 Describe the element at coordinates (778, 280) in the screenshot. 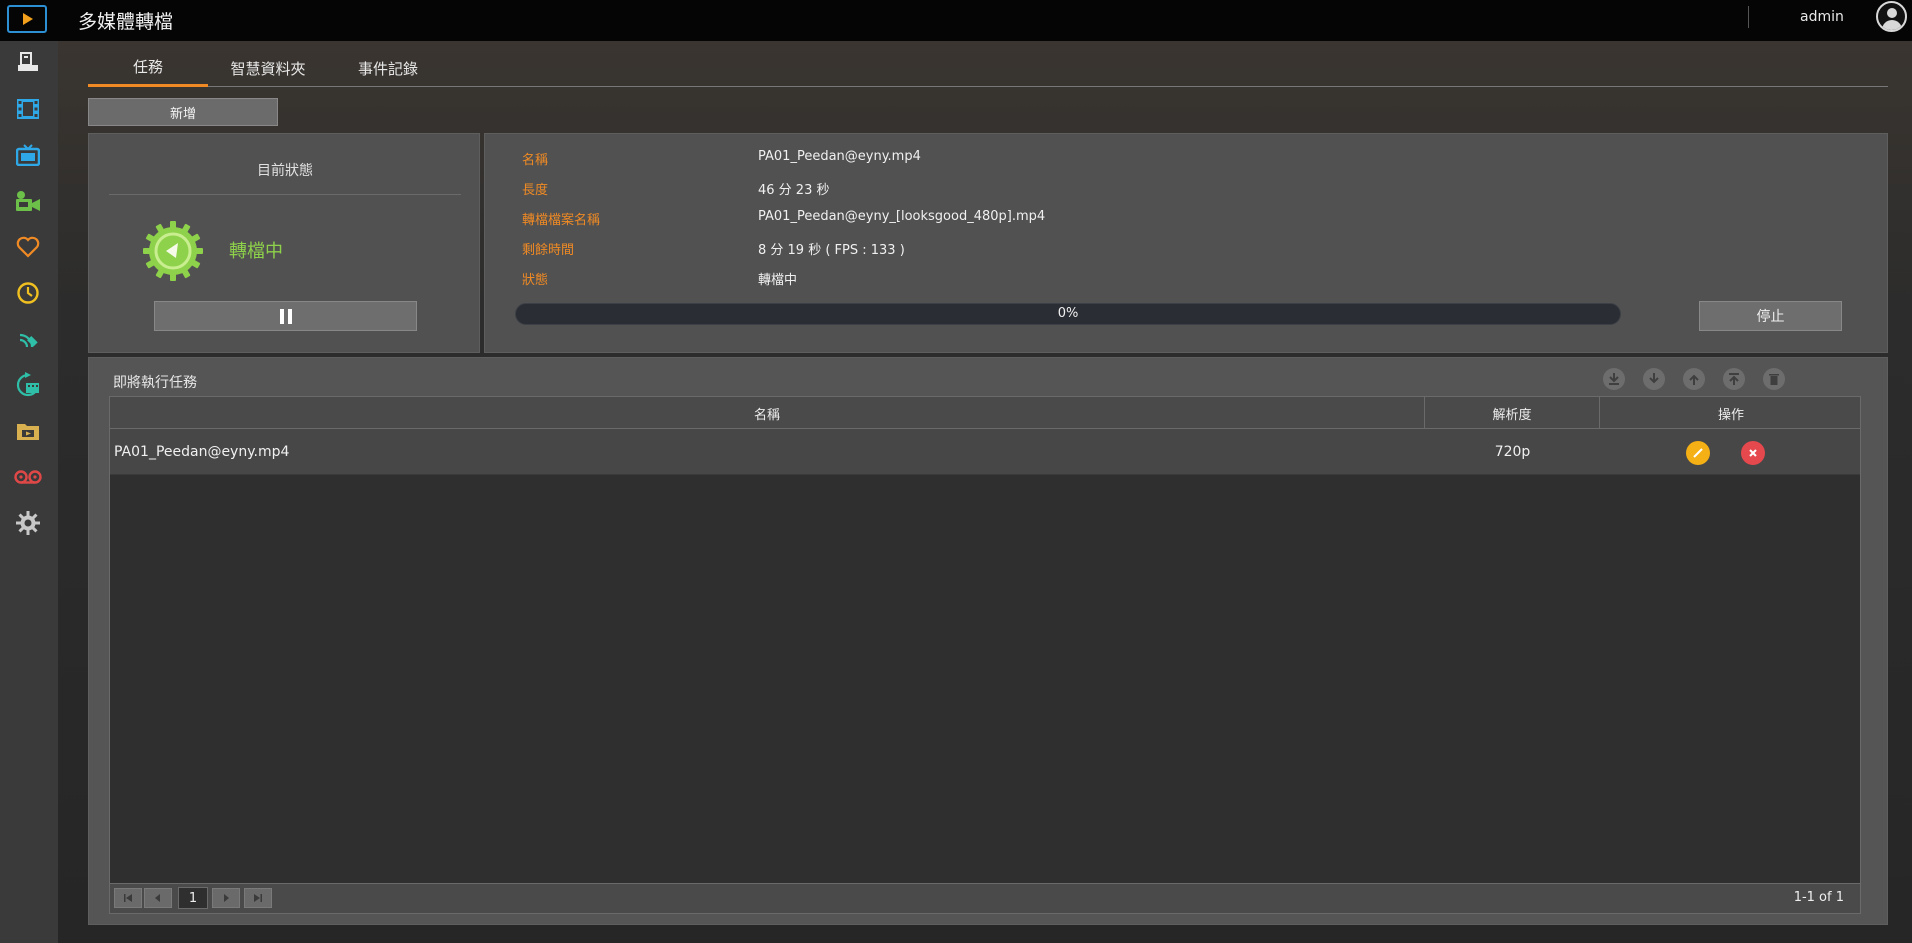

I see `info-value-state: 轉檔中` at that location.